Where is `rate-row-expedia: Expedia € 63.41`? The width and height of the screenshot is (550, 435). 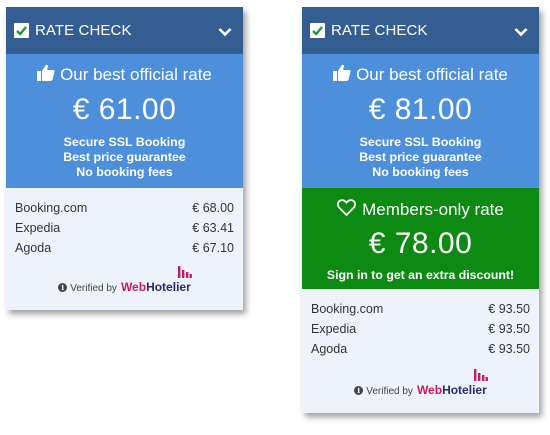
rate-row-expedia: Expedia € 63.41 is located at coordinates (124, 228).